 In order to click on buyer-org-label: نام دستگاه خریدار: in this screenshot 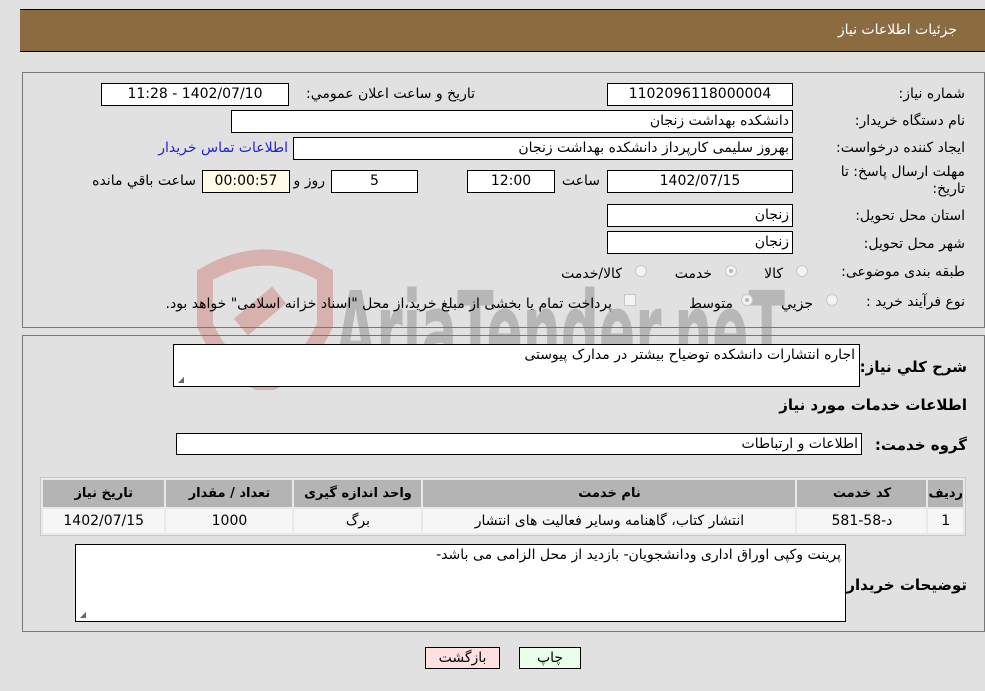, I will do `click(909, 121)`.